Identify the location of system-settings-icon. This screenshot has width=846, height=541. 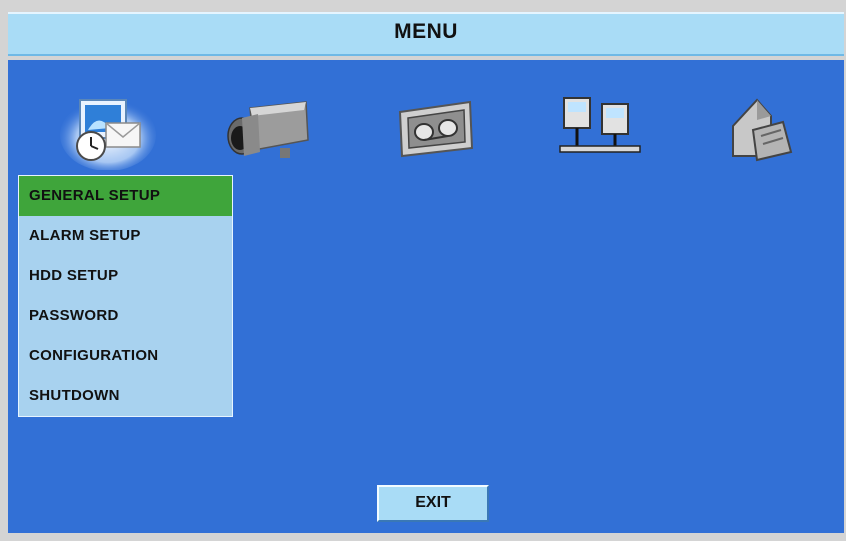
(108, 130).